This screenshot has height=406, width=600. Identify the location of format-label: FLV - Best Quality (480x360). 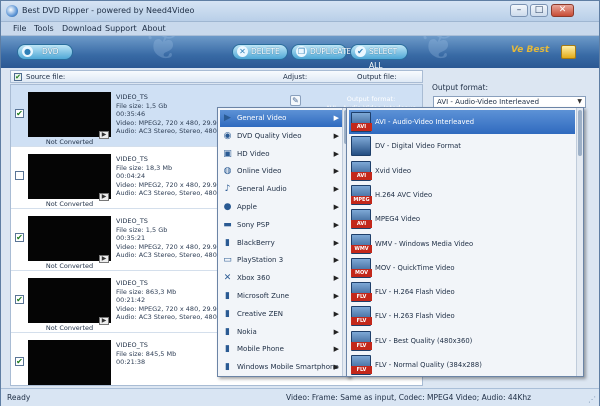
(424, 340).